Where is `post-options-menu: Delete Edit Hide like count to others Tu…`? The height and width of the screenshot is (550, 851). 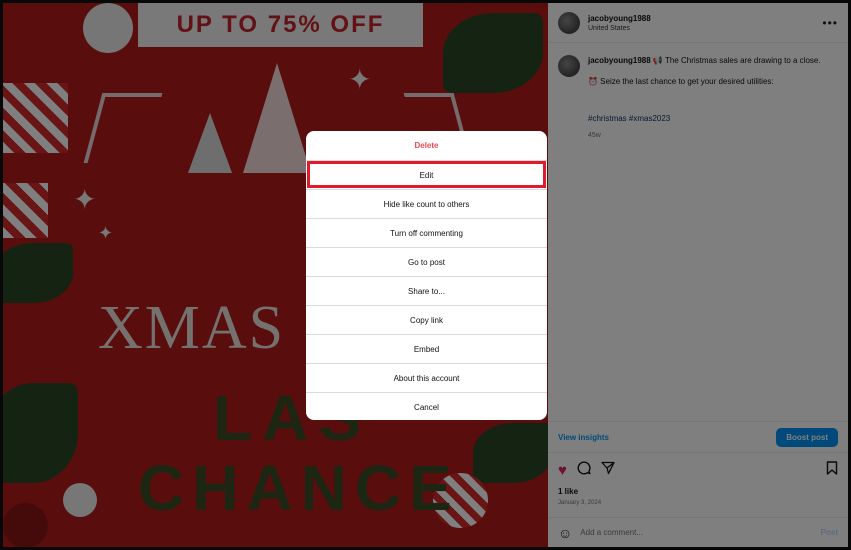
post-options-menu: Delete Edit Hide like count to others Tu… is located at coordinates (426, 275).